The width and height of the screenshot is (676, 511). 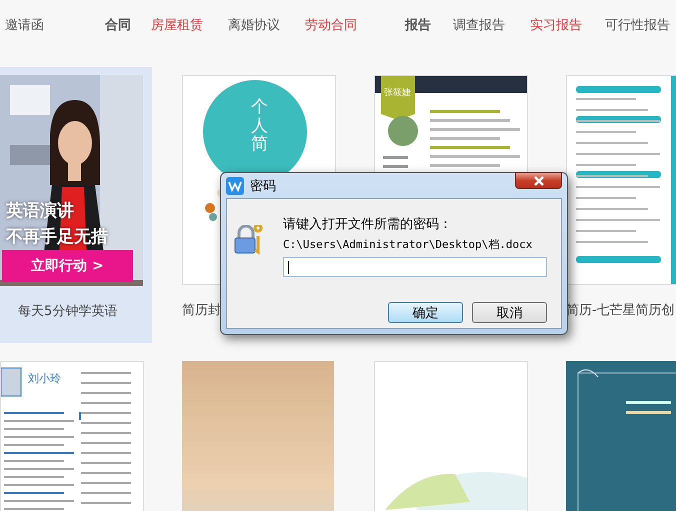 What do you see at coordinates (259, 126) in the screenshot?
I see `cover-title: 个人简` at bounding box center [259, 126].